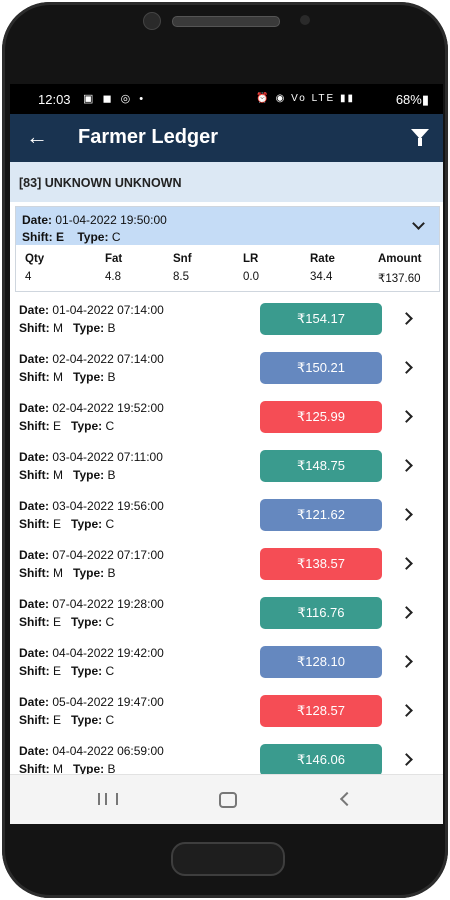 Image resolution: width=450 pixels, height=900 pixels. What do you see at coordinates (321, 711) in the screenshot?
I see `amount-badge: ₹128.57` at bounding box center [321, 711].